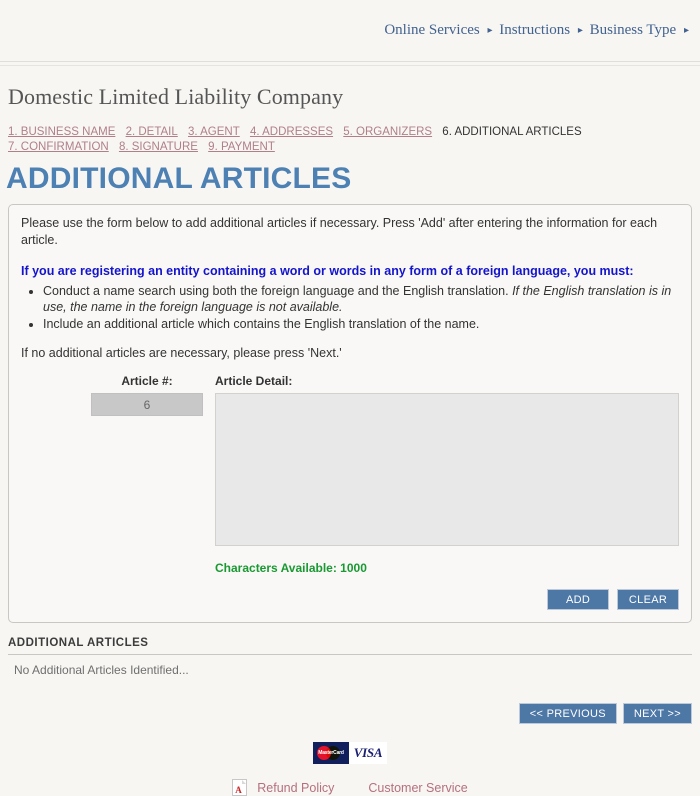  Describe the element at coordinates (431, 30) in the screenshot. I see `breadcrumb-item-online-services: Online Services` at that location.